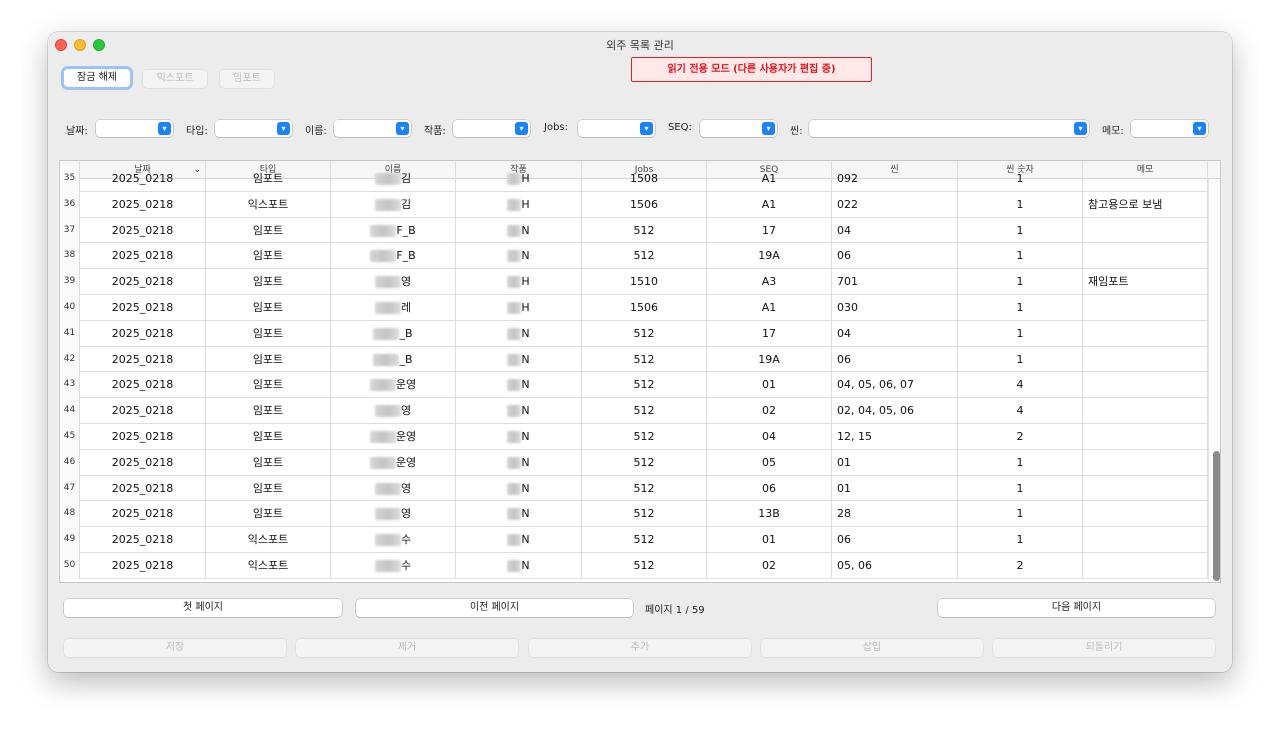  I want to click on table-row: 36 2025_0218 익스포트 김 H 1506 A1 022 1 참고용으로 보냄, so click(634, 204).